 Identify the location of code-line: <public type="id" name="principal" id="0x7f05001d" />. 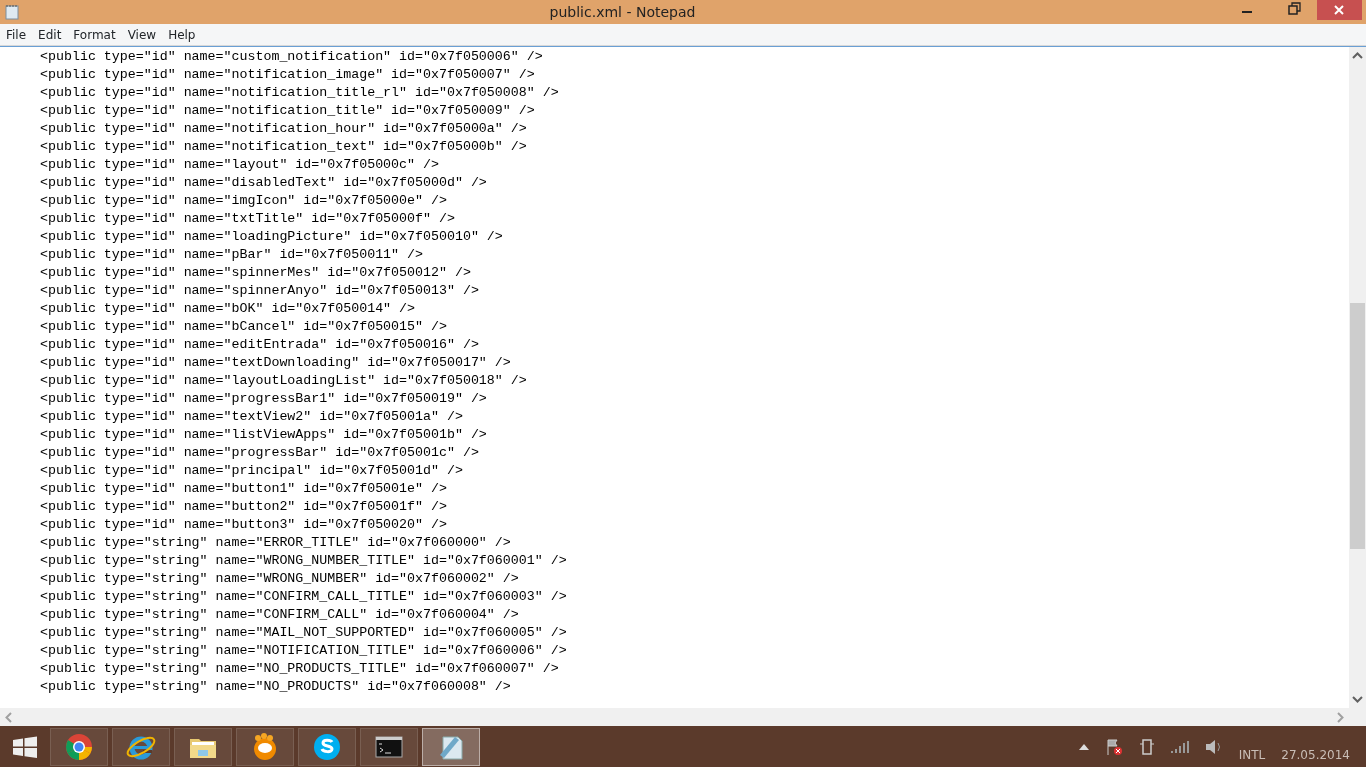
(251, 471).